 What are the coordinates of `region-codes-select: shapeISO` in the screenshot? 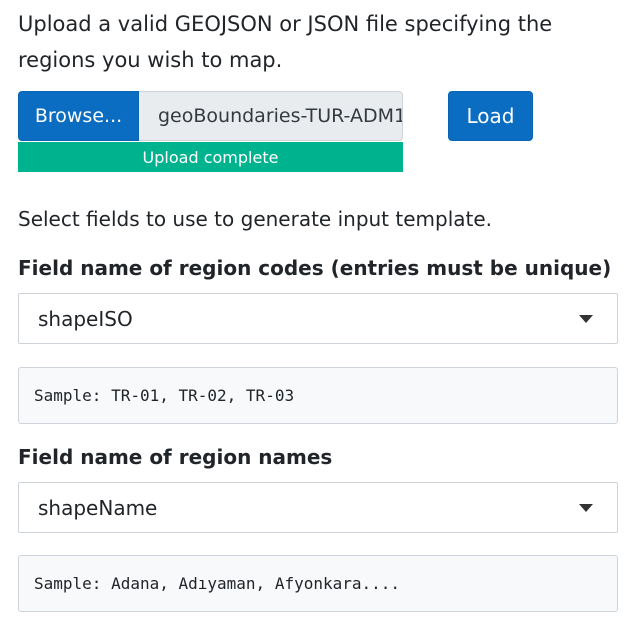 It's located at (318, 318).